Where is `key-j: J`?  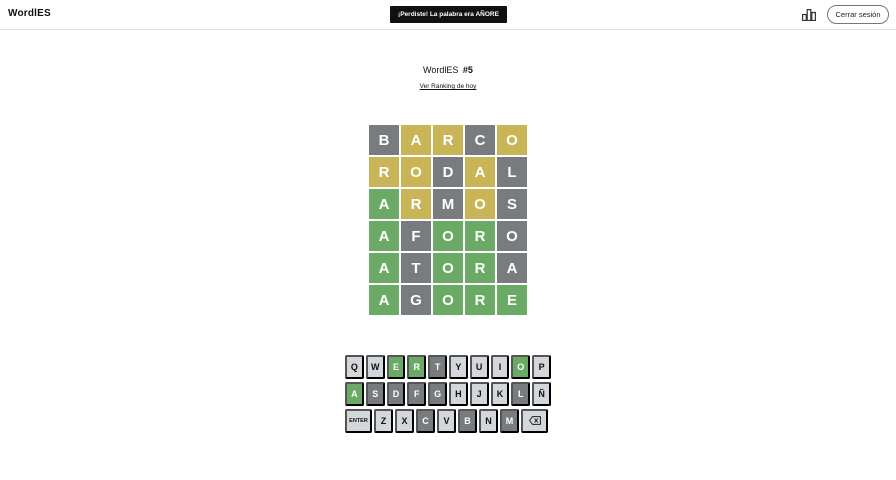
key-j: J is located at coordinates (479, 394).